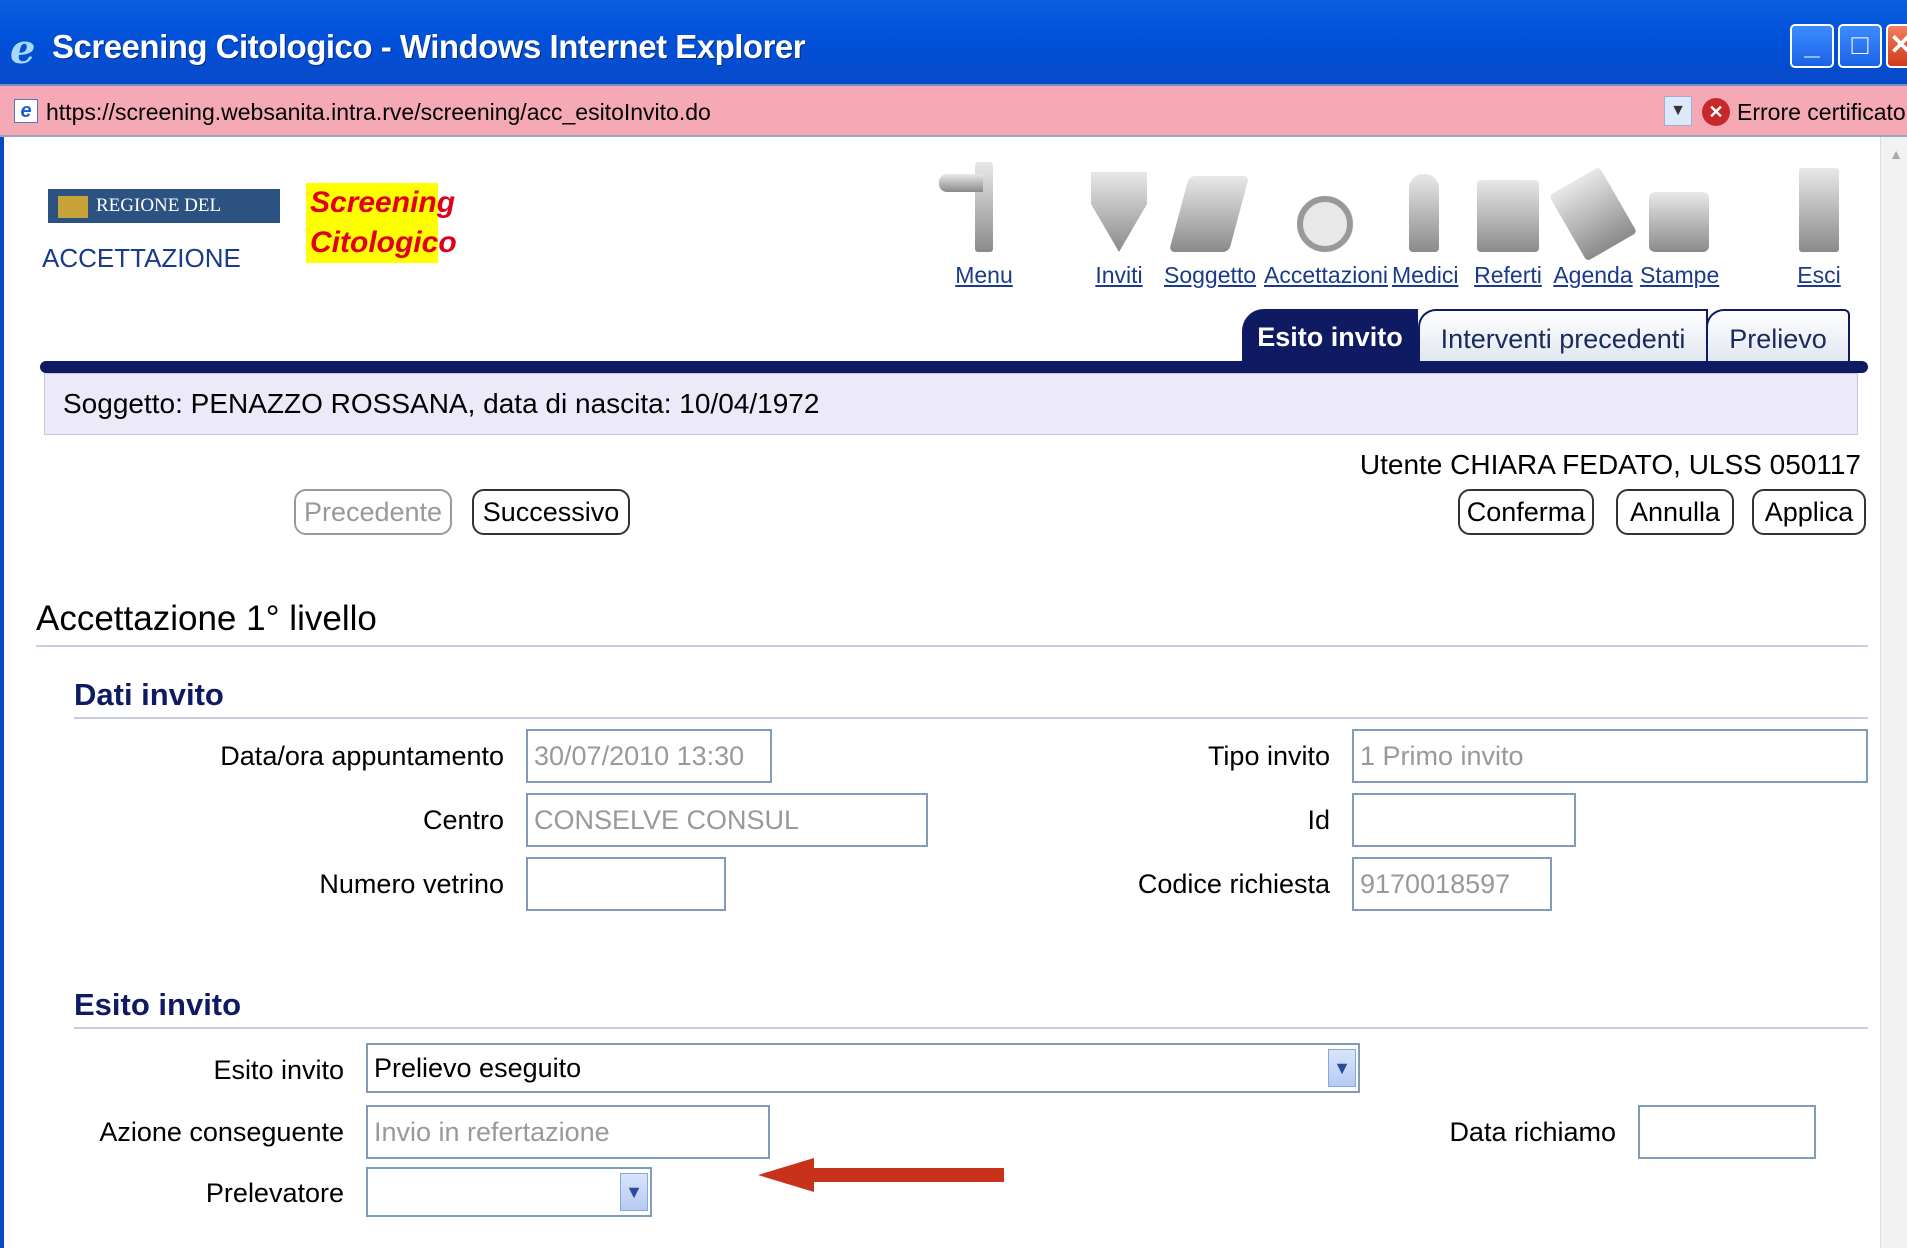 The height and width of the screenshot is (1248, 1907). What do you see at coordinates (1325, 207) in the screenshot?
I see `magnifier-icon` at bounding box center [1325, 207].